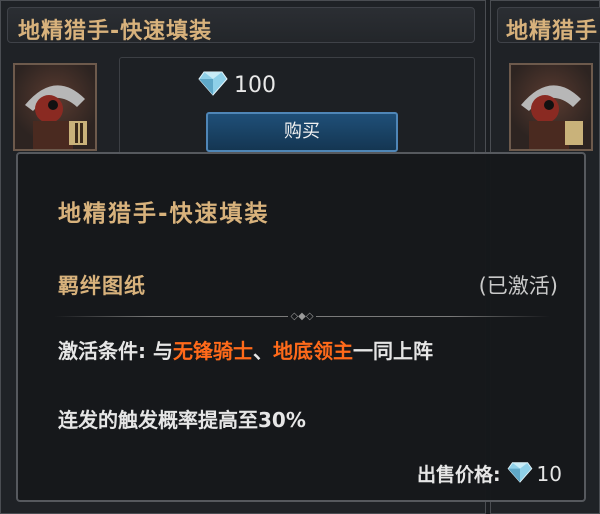 The width and height of the screenshot is (600, 514). Describe the element at coordinates (297, 107) in the screenshot. I see `shop-purchase-box: 100 购买` at that location.